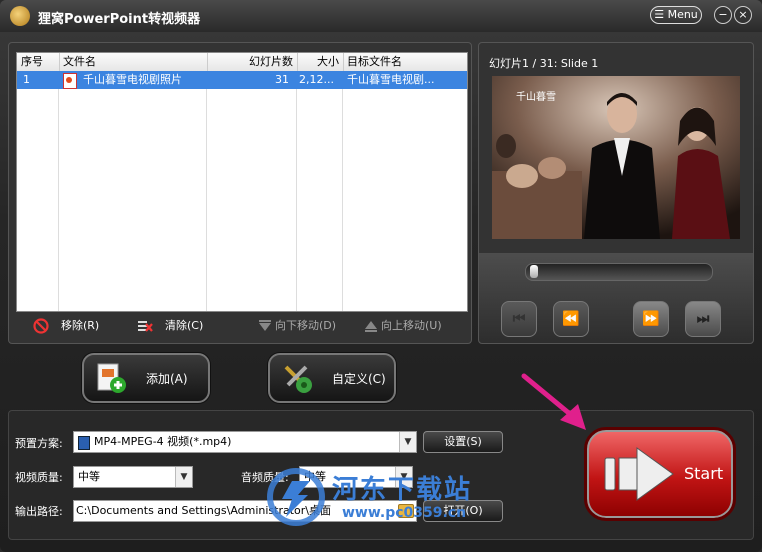 The image size is (762, 552). What do you see at coordinates (70, 81) in the screenshot?
I see `ppt-file-icon` at bounding box center [70, 81].